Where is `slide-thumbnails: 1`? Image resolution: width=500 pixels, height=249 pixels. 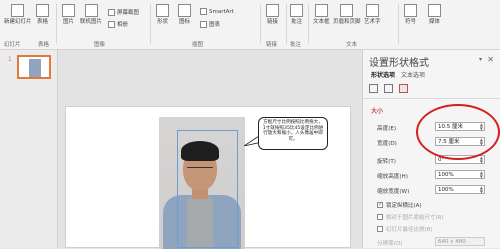
slide-thumbnails: 1 is located at coordinates (29, 149).